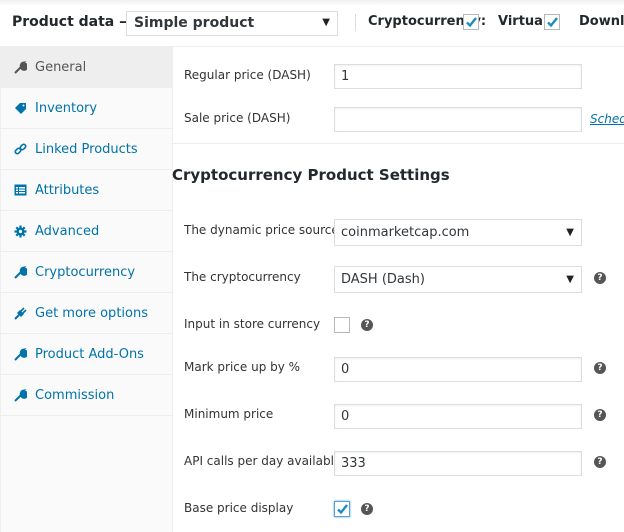 The width and height of the screenshot is (624, 532). What do you see at coordinates (229, 414) in the screenshot?
I see `min-price-label: Minimum price` at bounding box center [229, 414].